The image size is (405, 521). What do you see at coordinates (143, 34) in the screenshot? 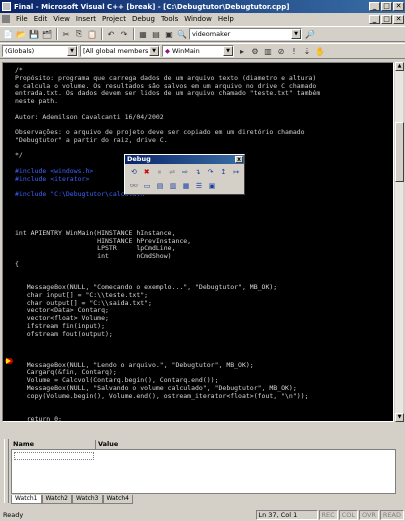
I see `workspace-icon: ▦` at bounding box center [143, 34].